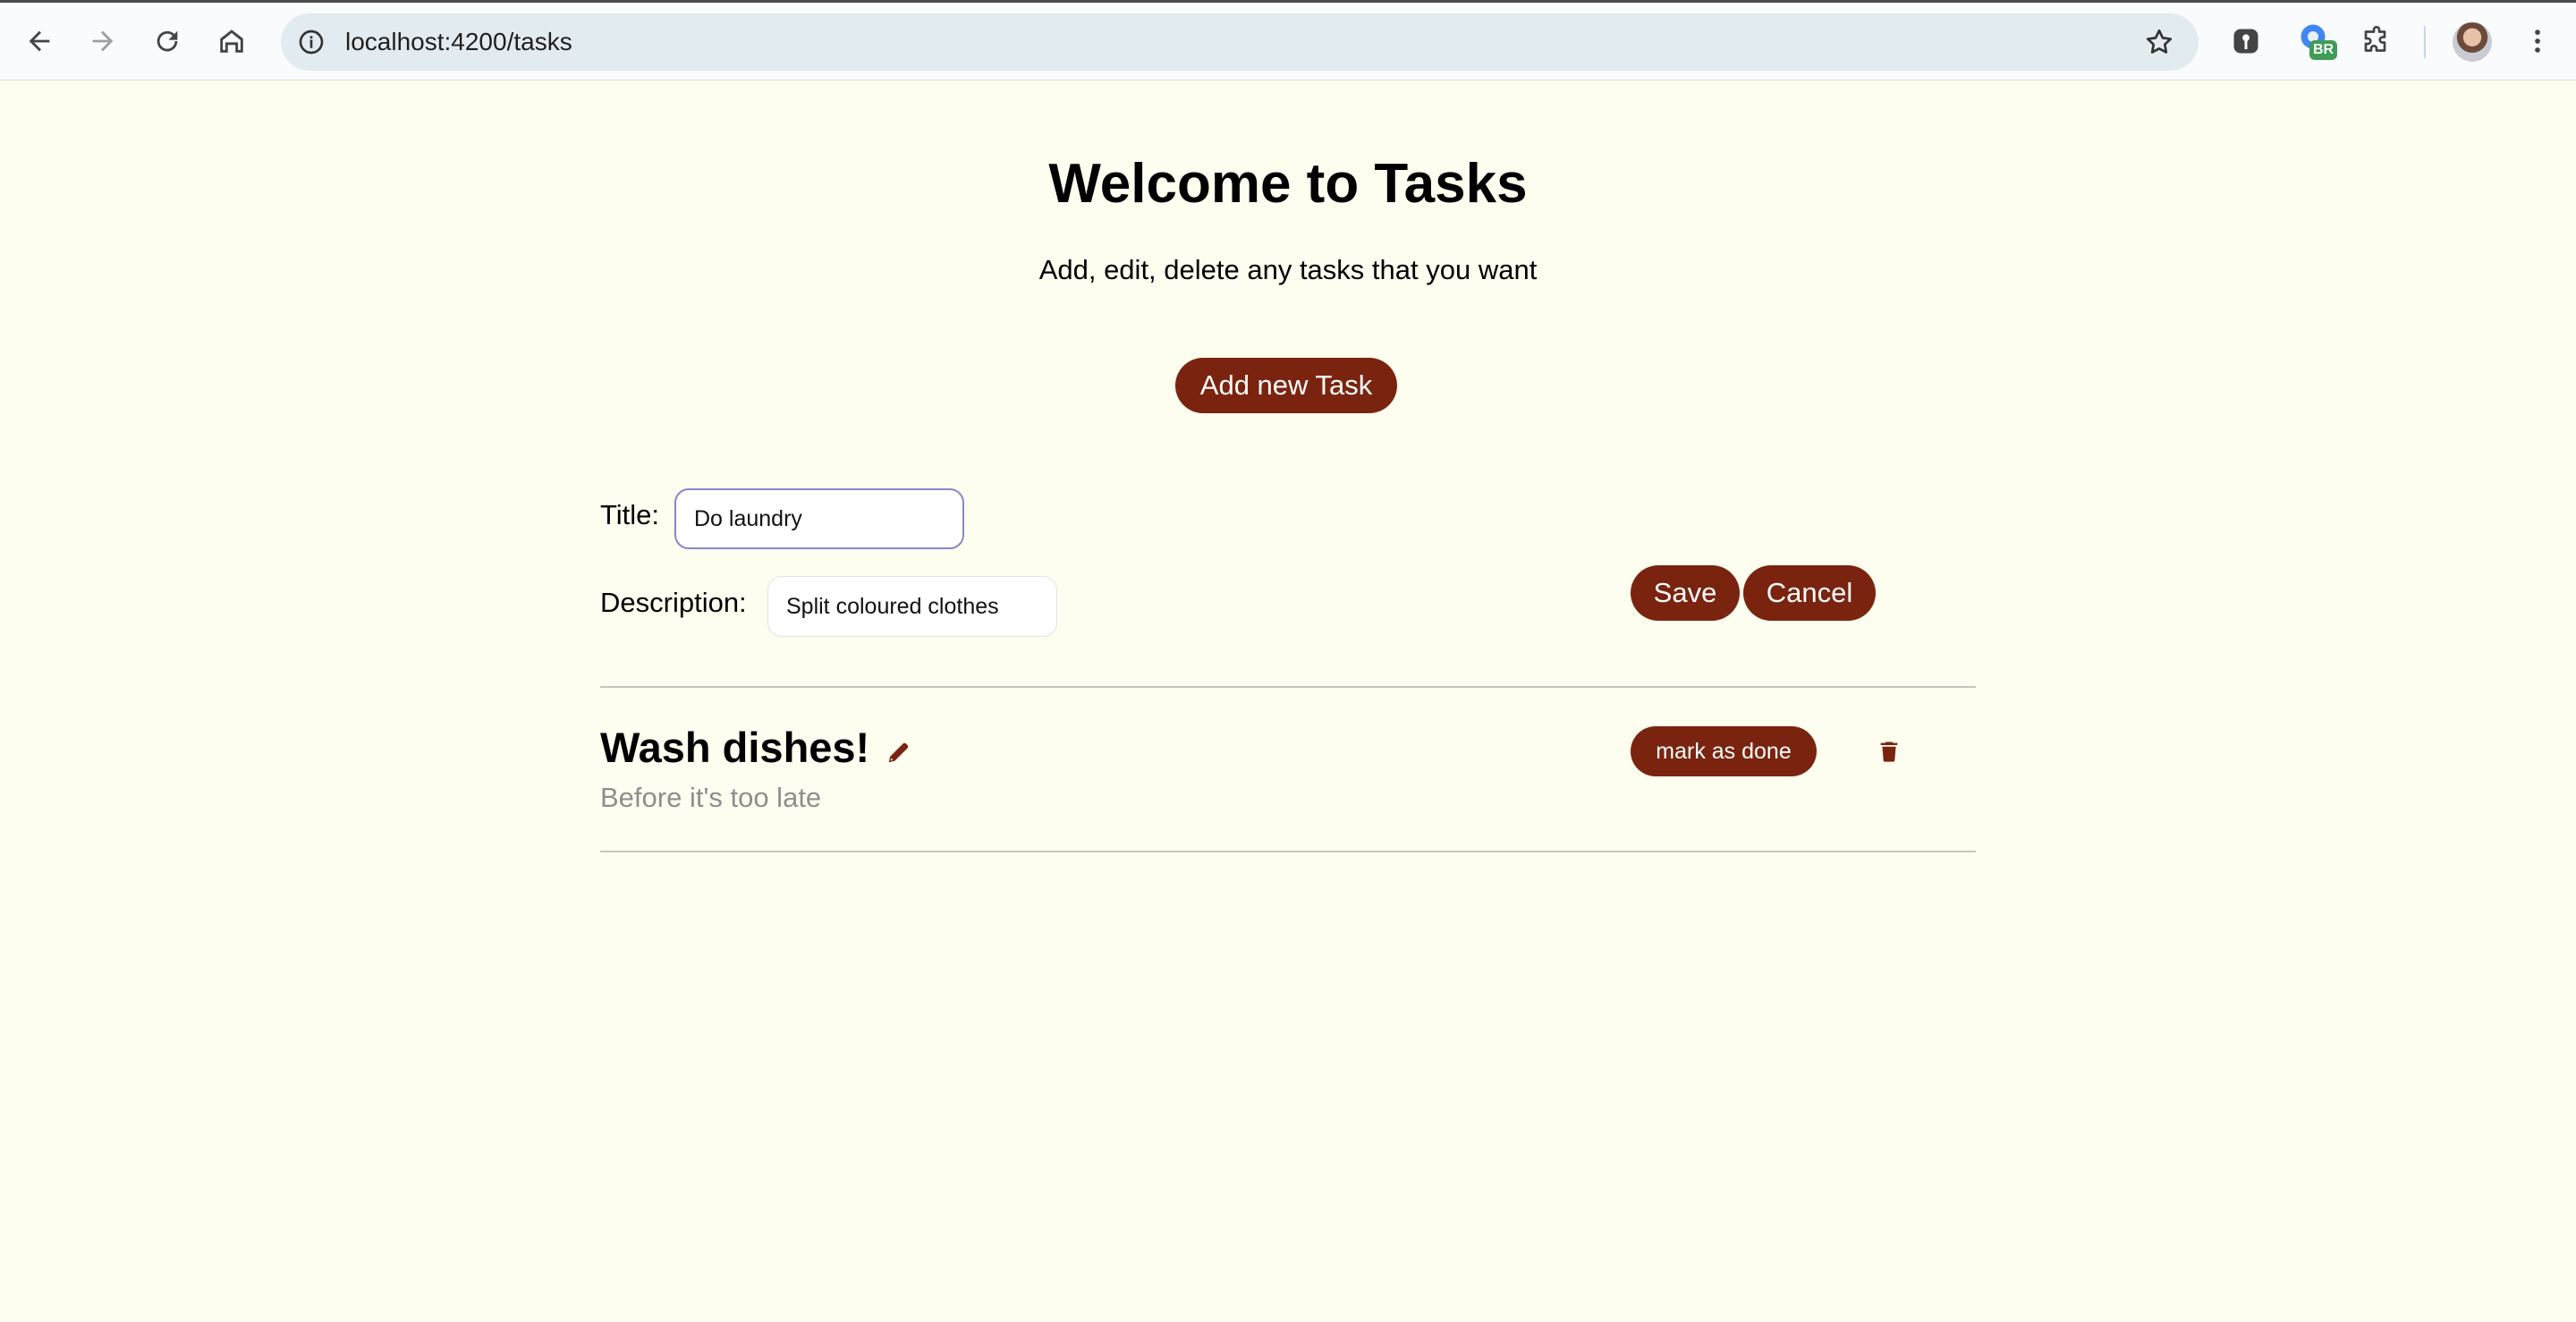 The width and height of the screenshot is (2576, 1322). What do you see at coordinates (899, 753) in the screenshot?
I see `edit-pencil-icon` at bounding box center [899, 753].